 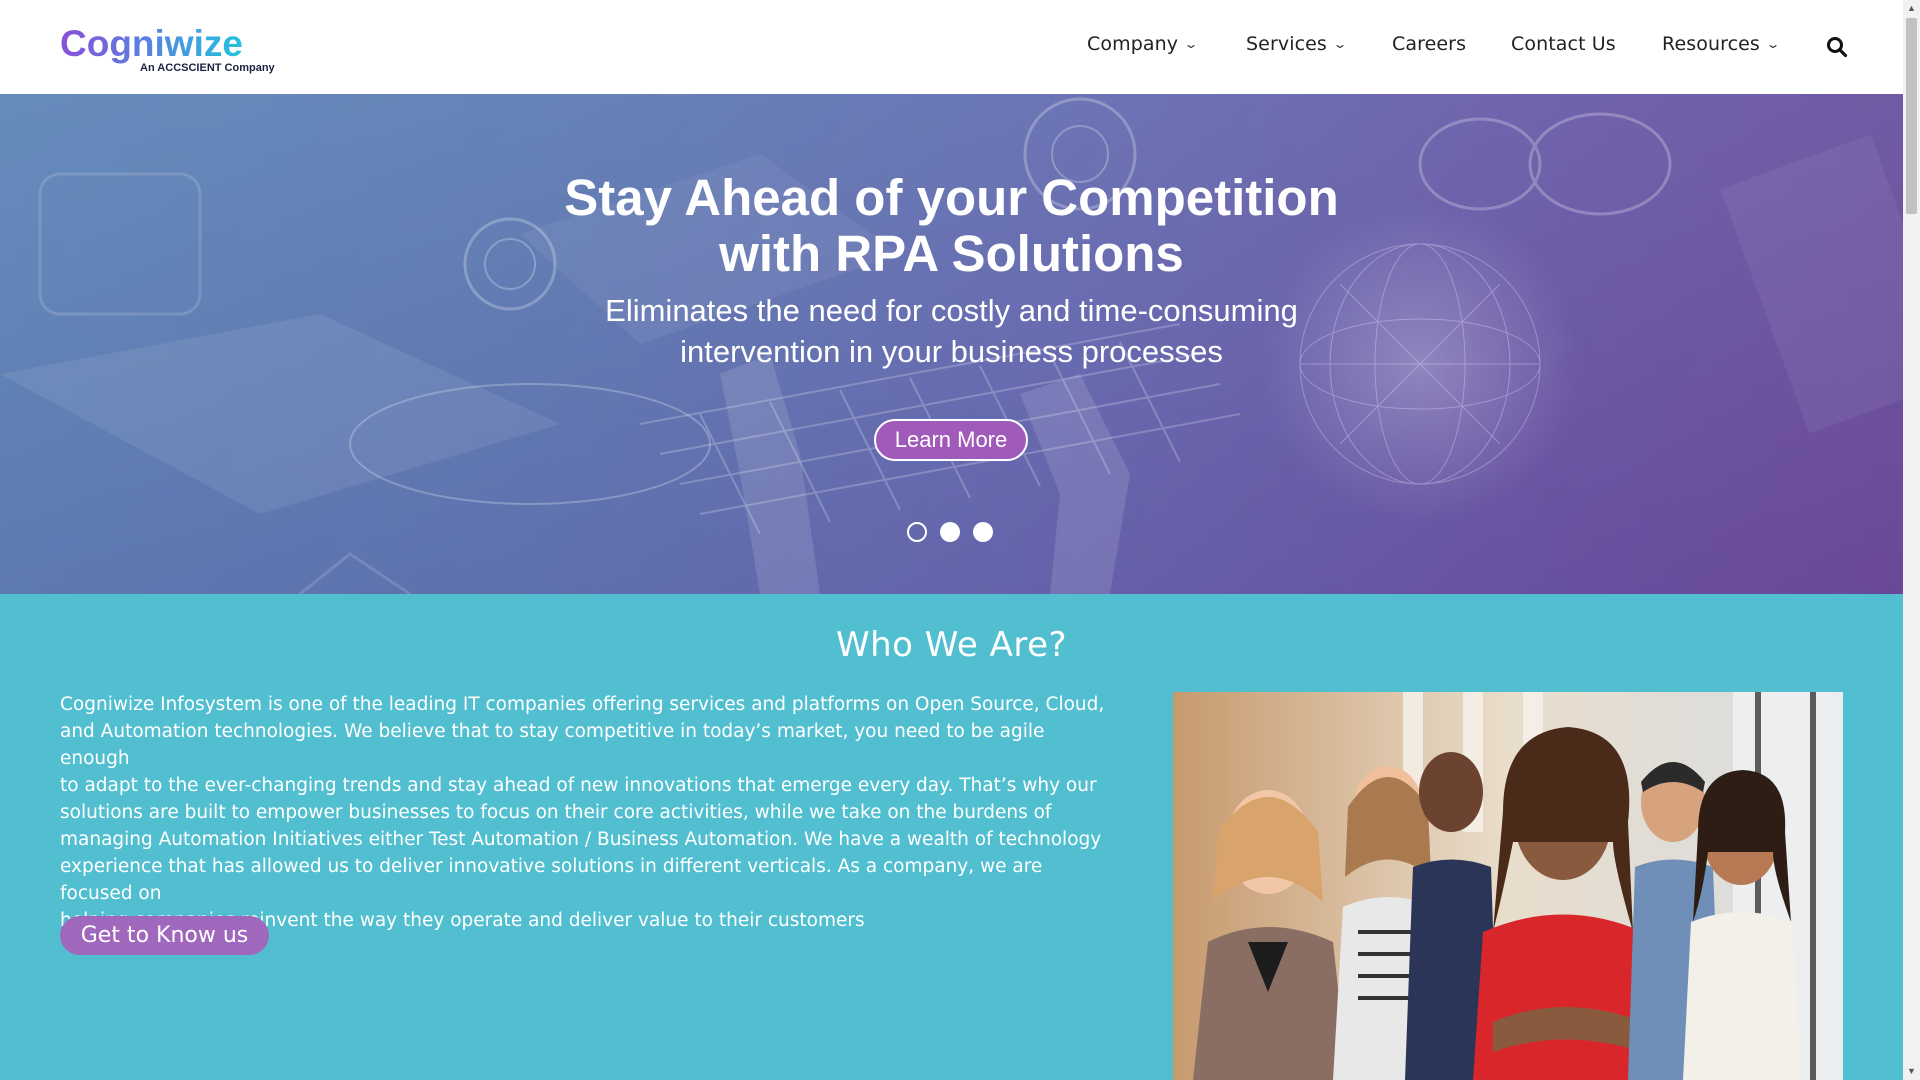 What do you see at coordinates (1911, 1071) in the screenshot?
I see `scroll-down-icon: ▼` at bounding box center [1911, 1071].